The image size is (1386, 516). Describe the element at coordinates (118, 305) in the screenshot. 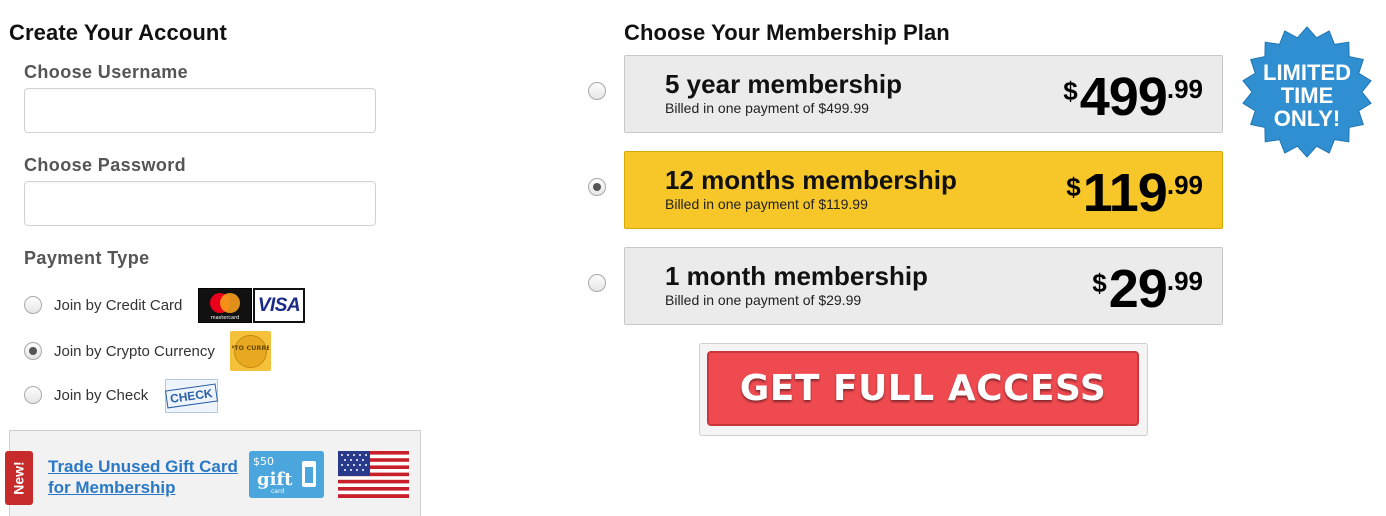

I see `credit-card-label: Join by Credit Card` at that location.